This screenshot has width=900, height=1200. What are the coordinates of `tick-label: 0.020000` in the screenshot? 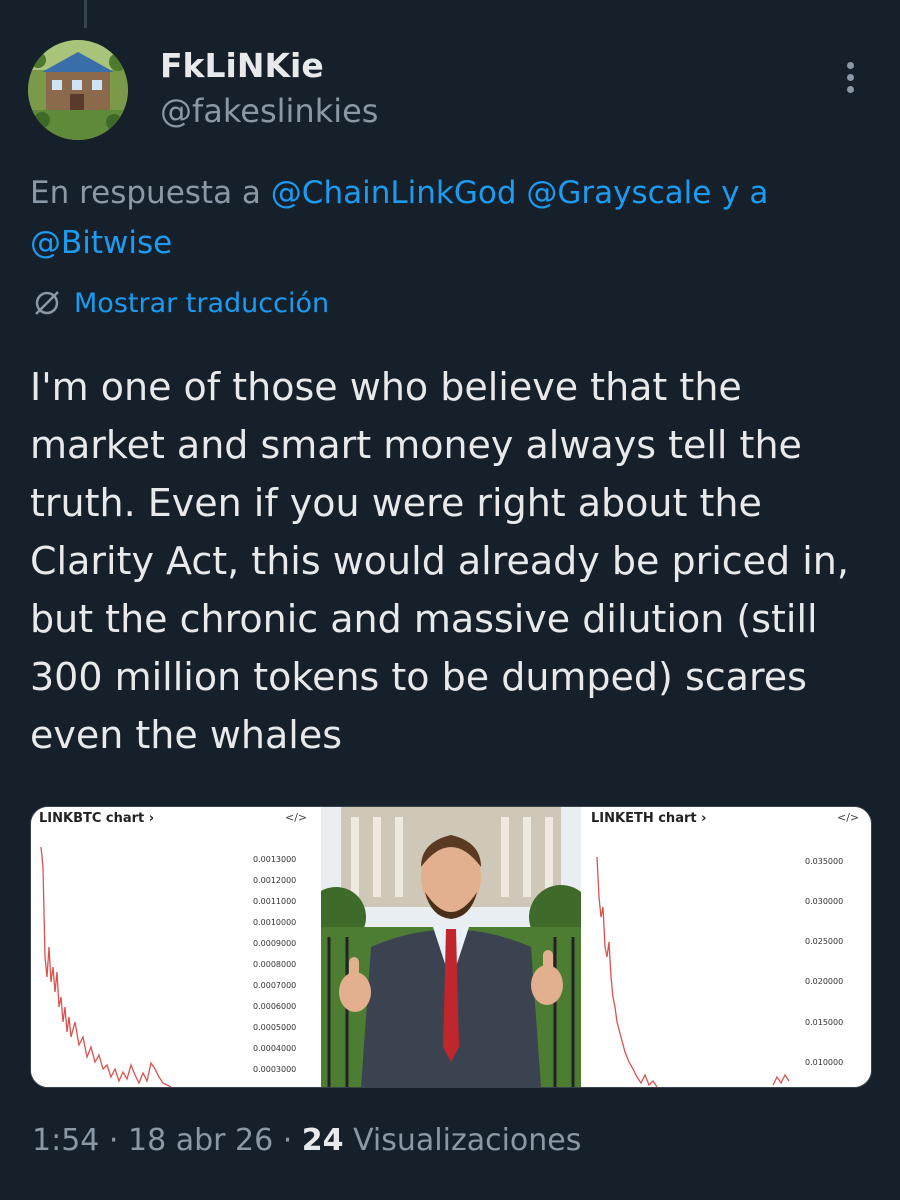 It's located at (824, 981).